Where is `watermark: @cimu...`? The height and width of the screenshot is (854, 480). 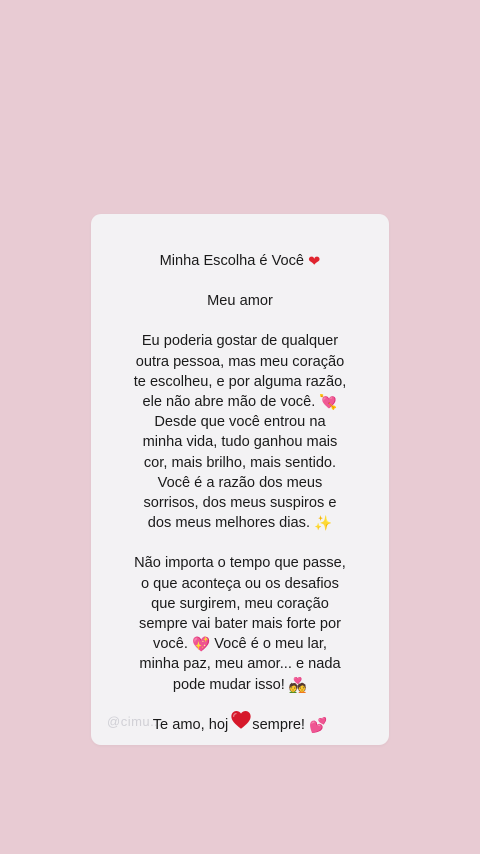 watermark: @cimu... is located at coordinates (135, 721).